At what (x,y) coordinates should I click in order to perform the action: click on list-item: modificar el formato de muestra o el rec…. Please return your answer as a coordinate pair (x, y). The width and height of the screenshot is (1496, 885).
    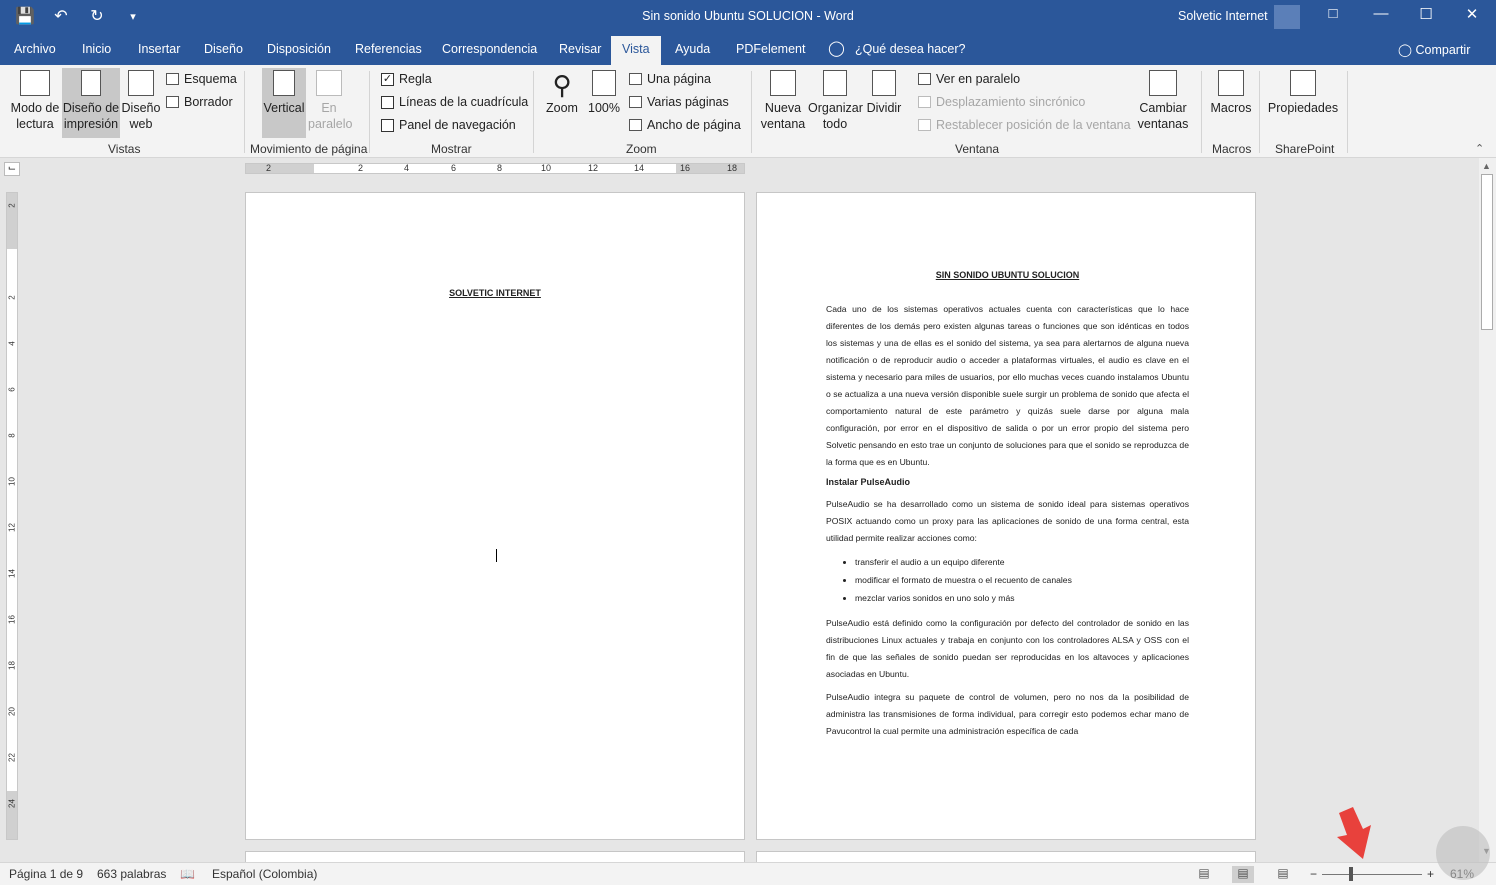
    Looking at the image, I should click on (1022, 580).